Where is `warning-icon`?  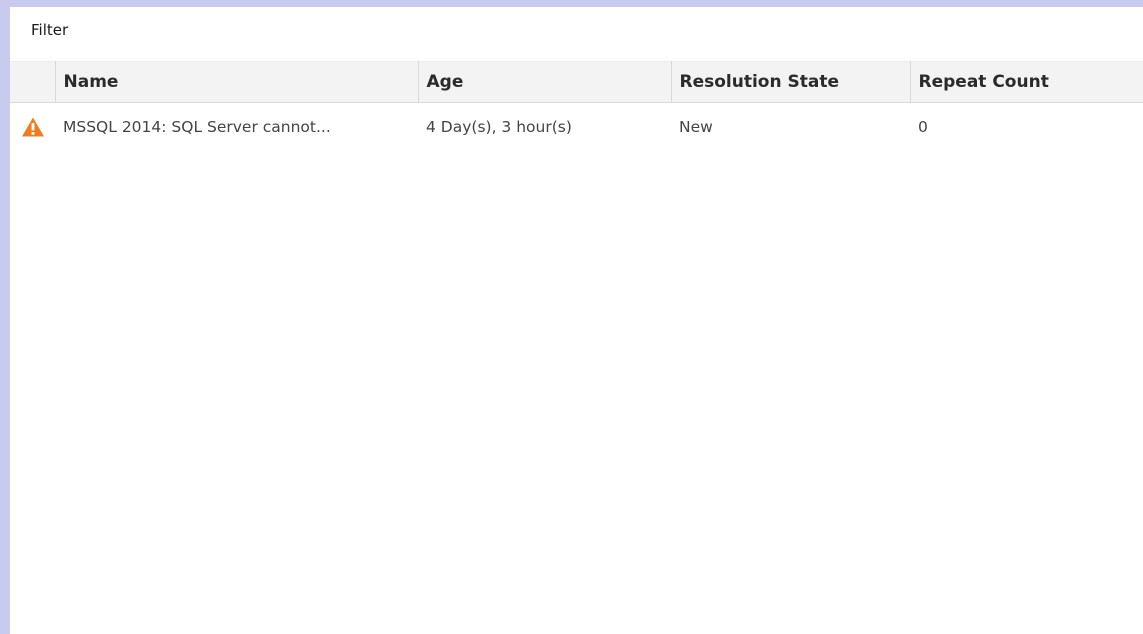
warning-icon is located at coordinates (32, 127).